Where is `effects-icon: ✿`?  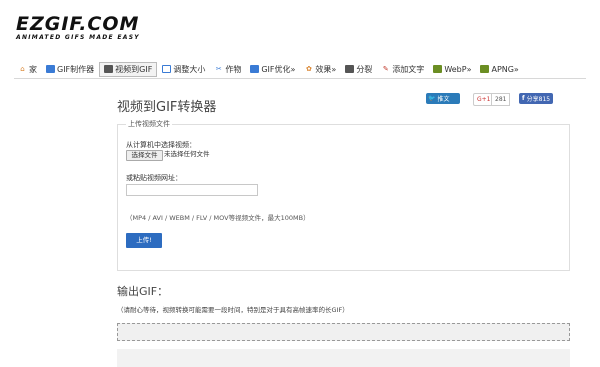
effects-icon: ✿ is located at coordinates (308, 69).